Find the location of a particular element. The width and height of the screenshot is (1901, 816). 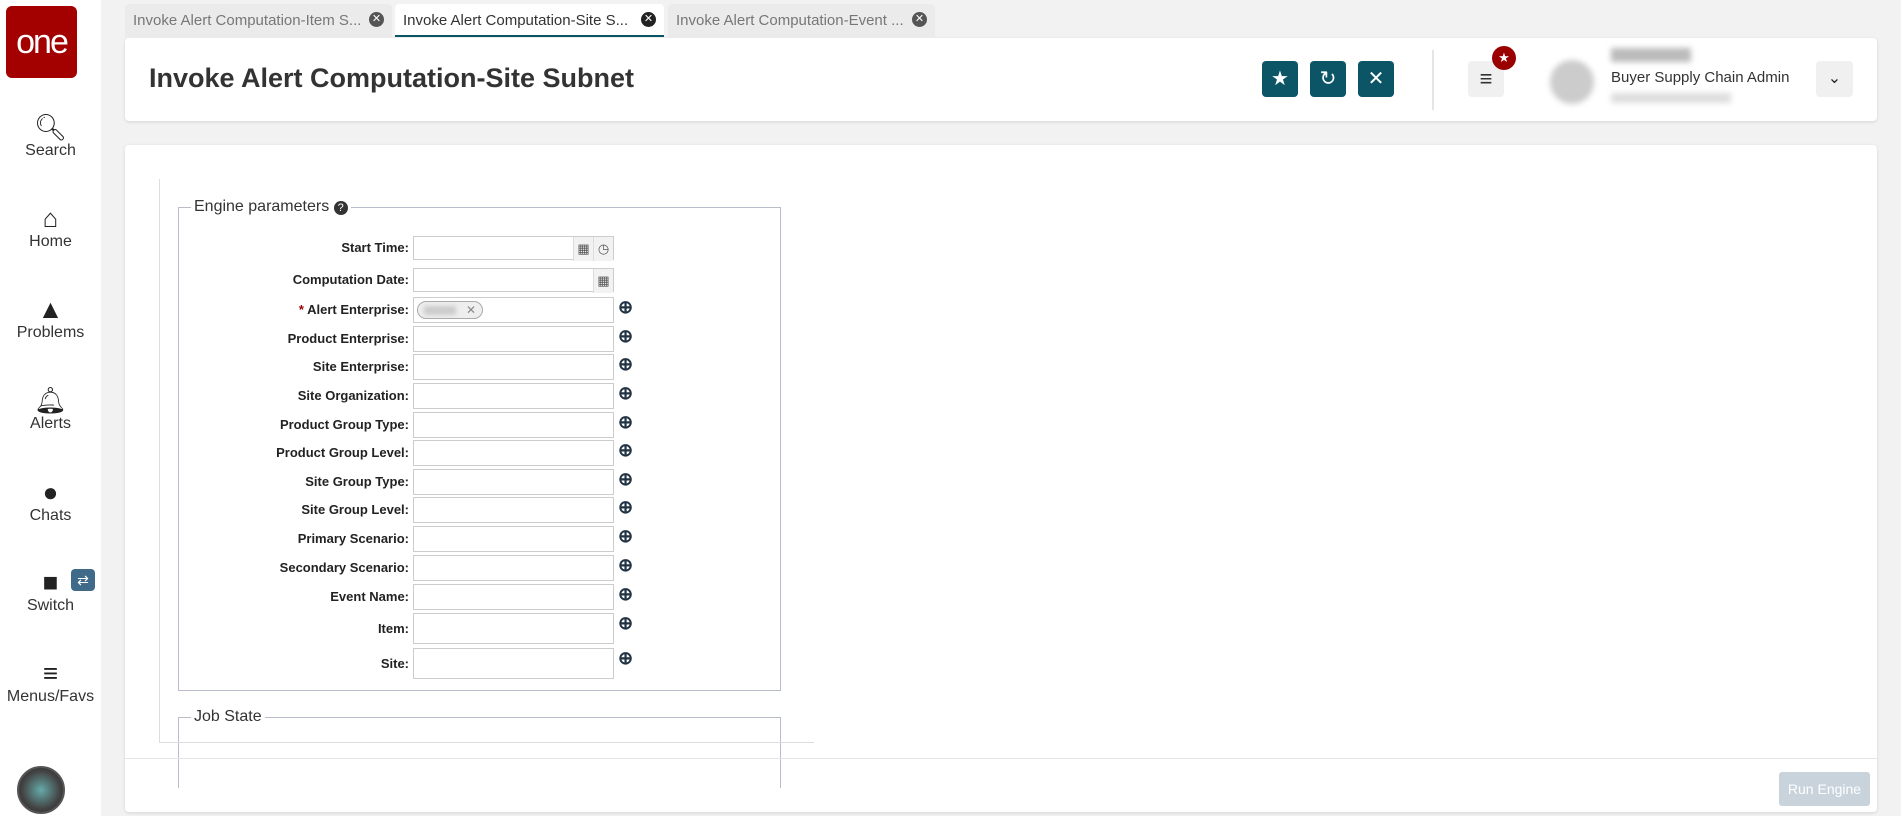

site-input is located at coordinates (513, 663).